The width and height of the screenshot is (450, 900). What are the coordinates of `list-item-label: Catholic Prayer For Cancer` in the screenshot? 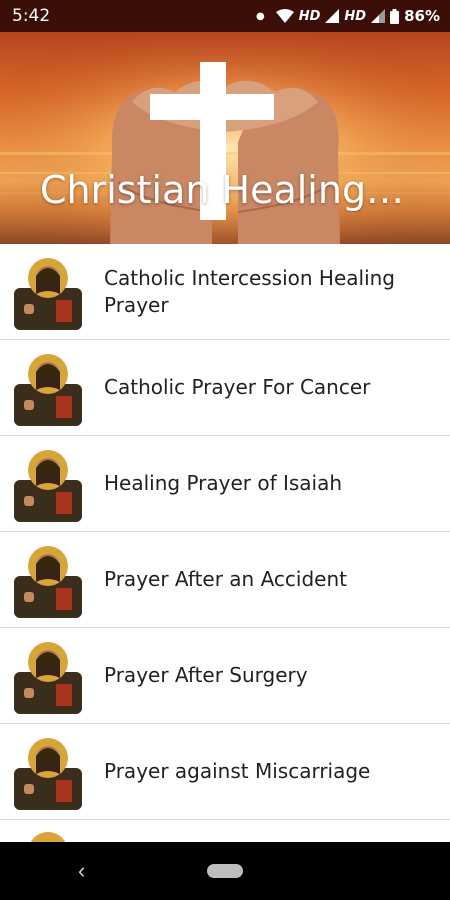 It's located at (237, 387).